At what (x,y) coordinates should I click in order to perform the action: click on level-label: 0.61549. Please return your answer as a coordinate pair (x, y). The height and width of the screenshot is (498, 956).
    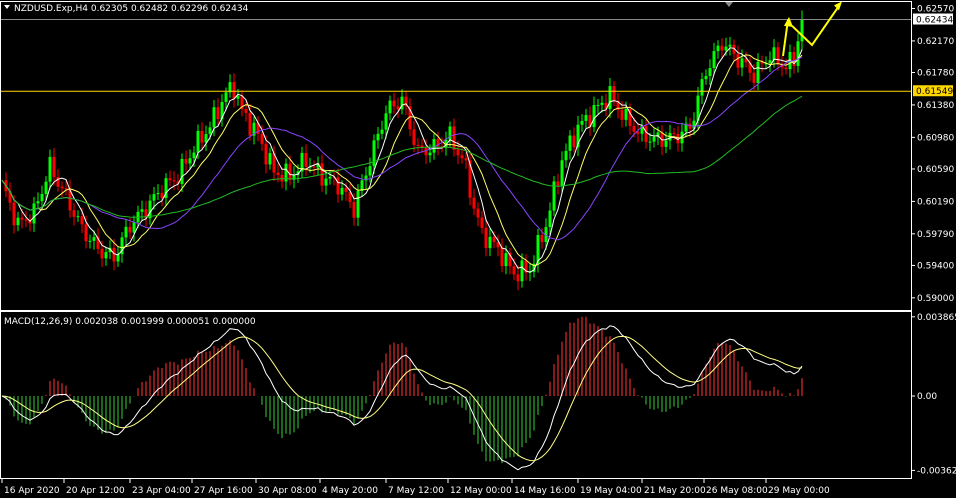
    Looking at the image, I should click on (934, 92).